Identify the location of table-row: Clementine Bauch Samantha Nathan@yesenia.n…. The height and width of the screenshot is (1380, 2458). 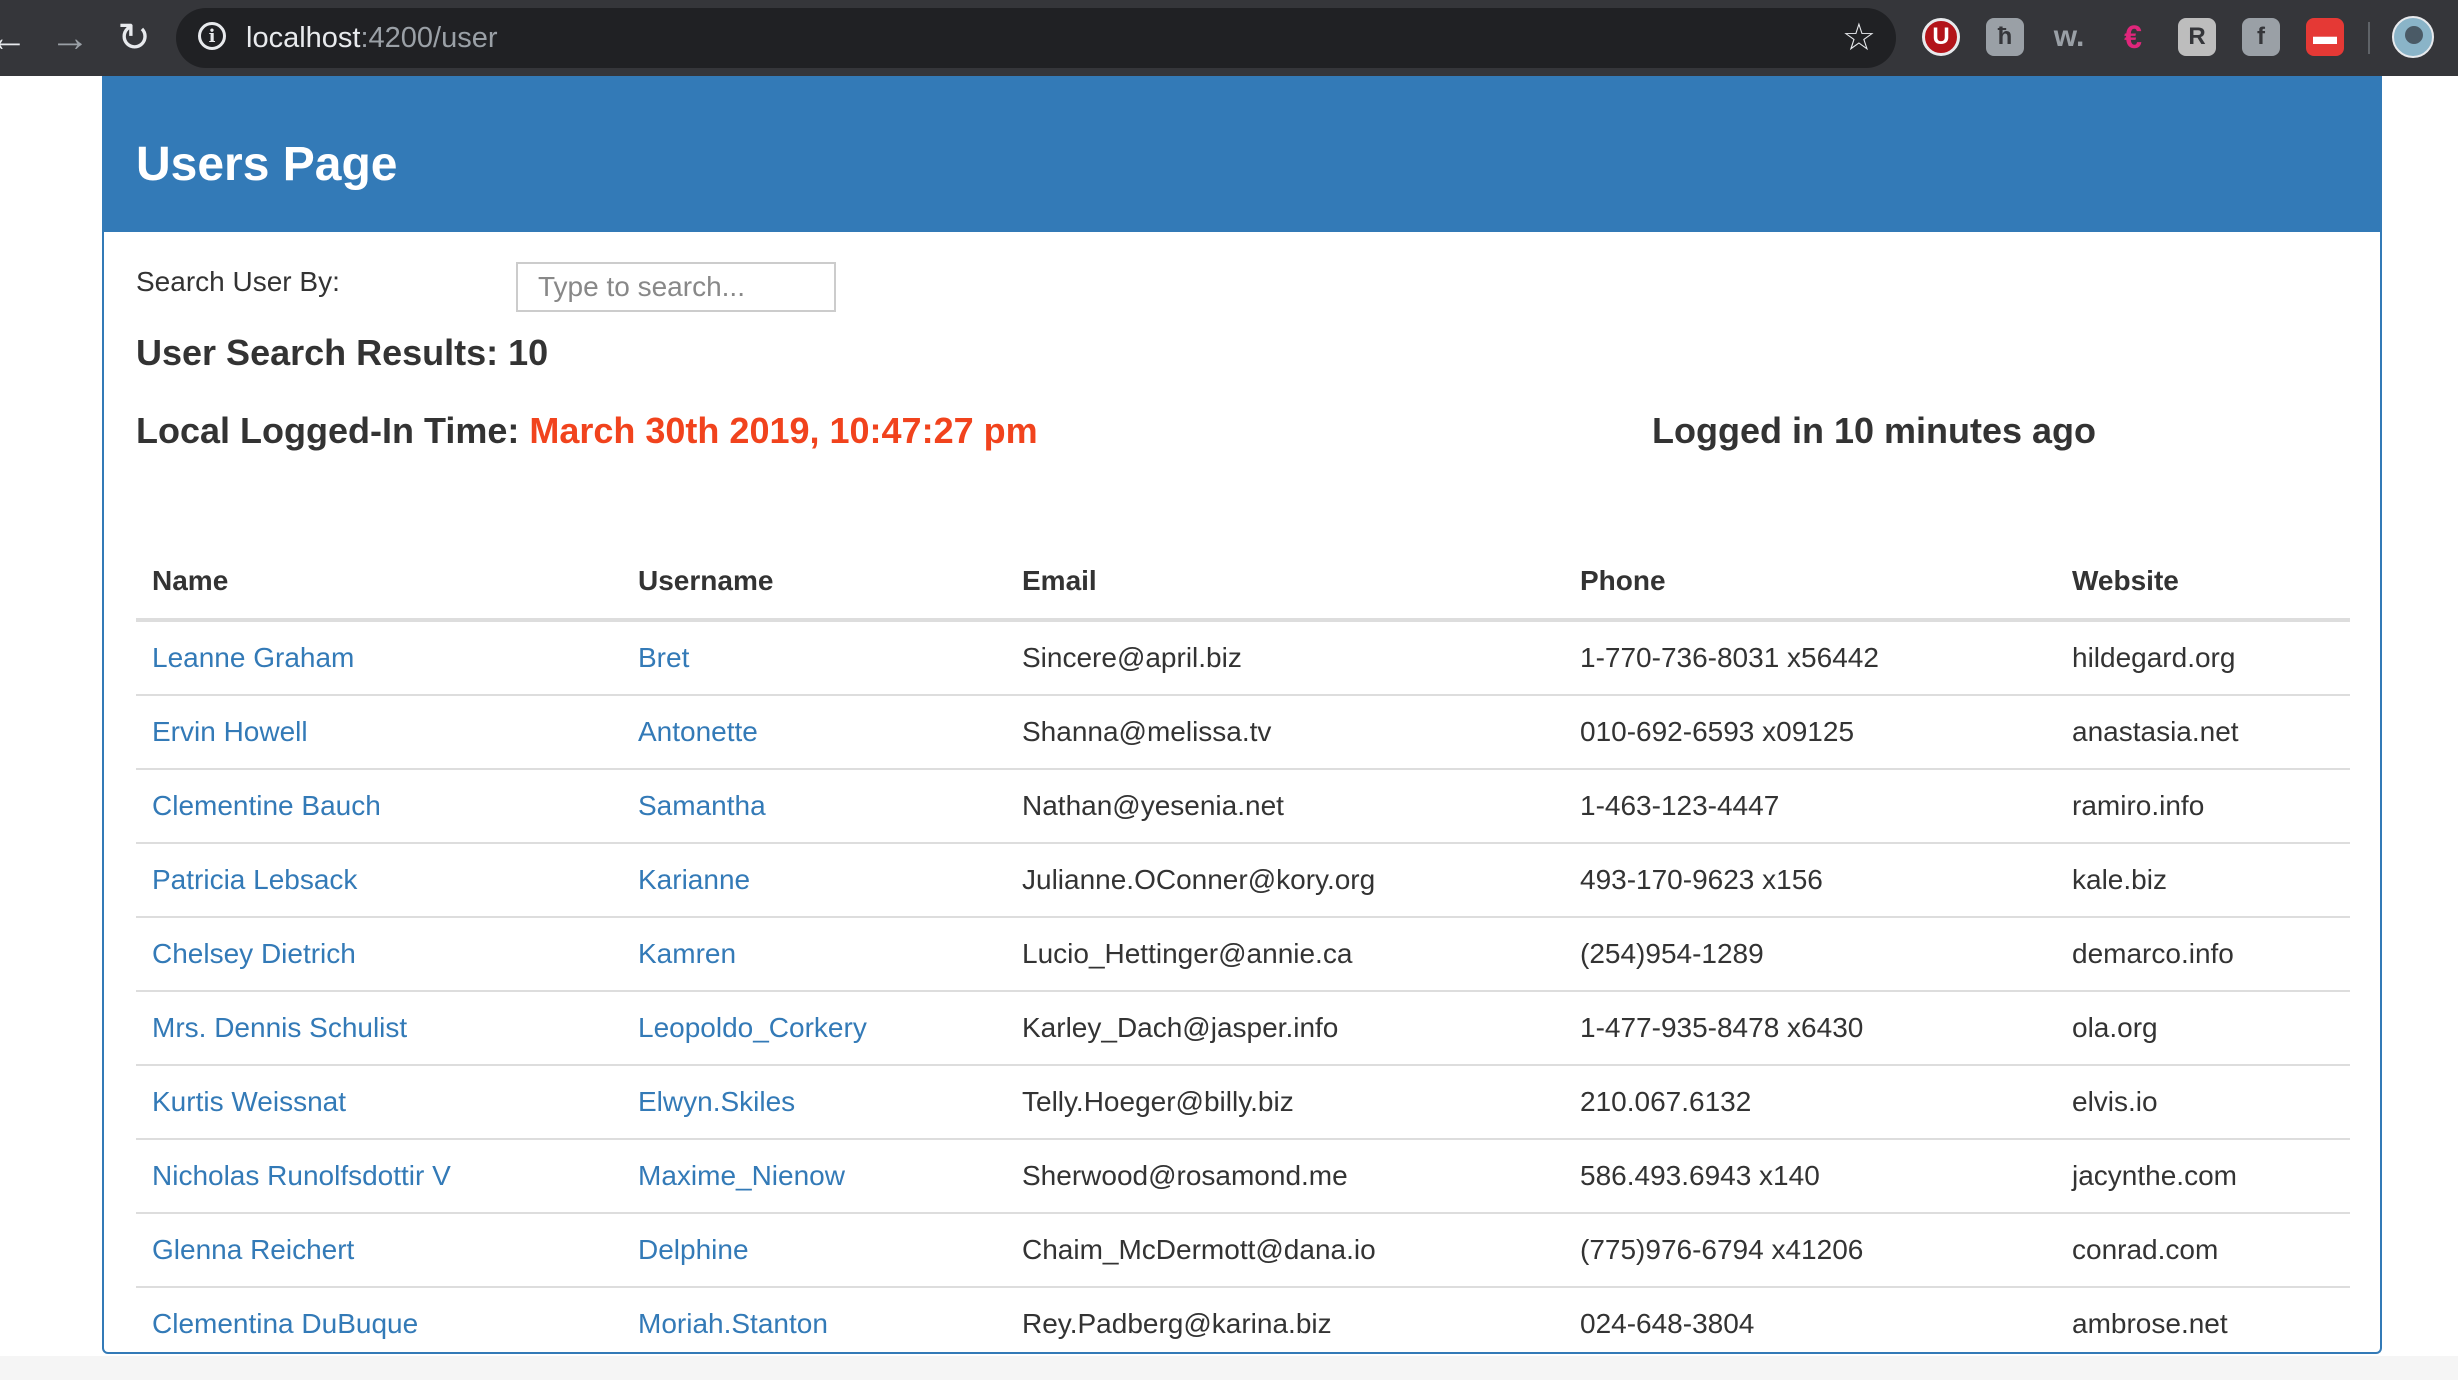
(1243, 806).